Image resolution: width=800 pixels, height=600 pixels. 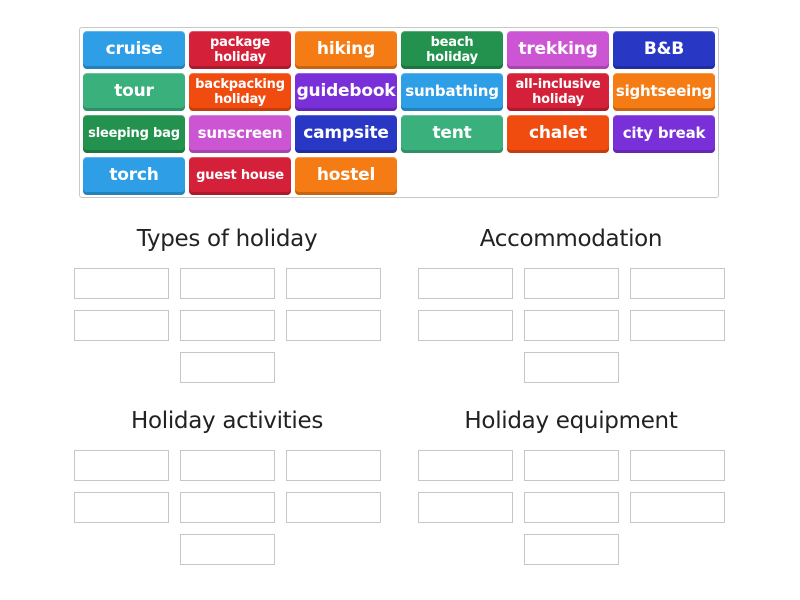 I want to click on tile-hiking: hiking, so click(x=346, y=50).